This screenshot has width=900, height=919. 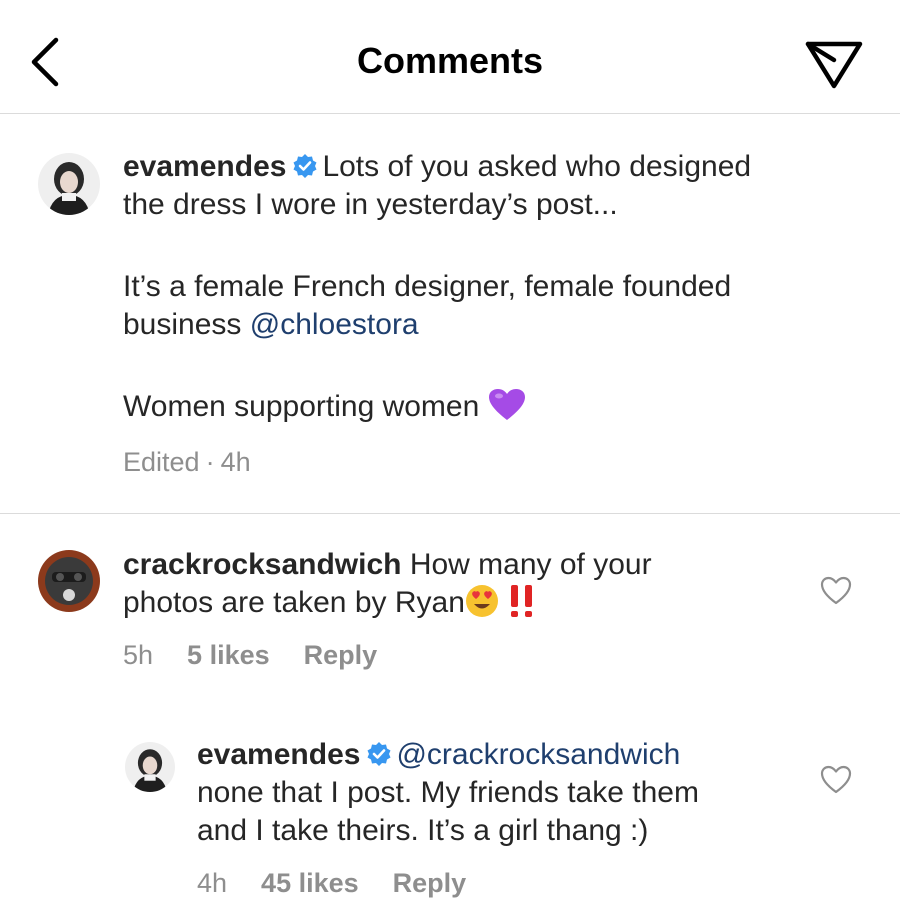 I want to click on share-button, so click(x=834, y=64).